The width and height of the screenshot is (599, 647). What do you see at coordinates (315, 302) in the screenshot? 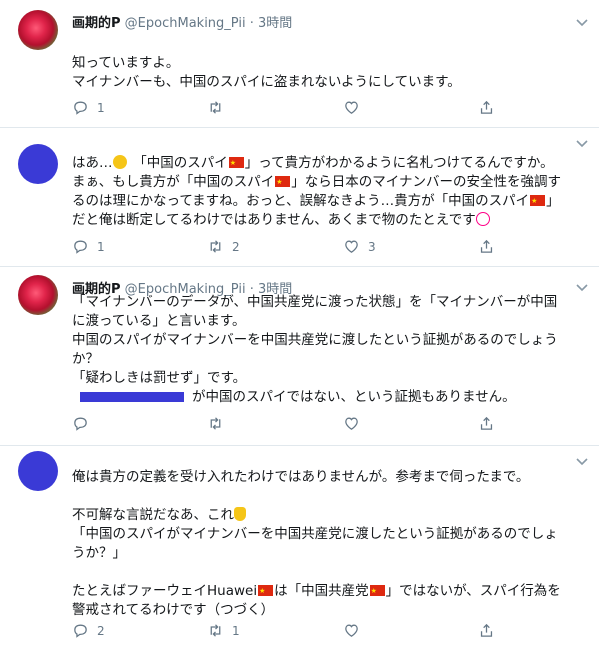
I see `text-line: 「マイナンバーのデータが、中国共産党に渡った状態」を「マイナンバーが中国` at bounding box center [315, 302].